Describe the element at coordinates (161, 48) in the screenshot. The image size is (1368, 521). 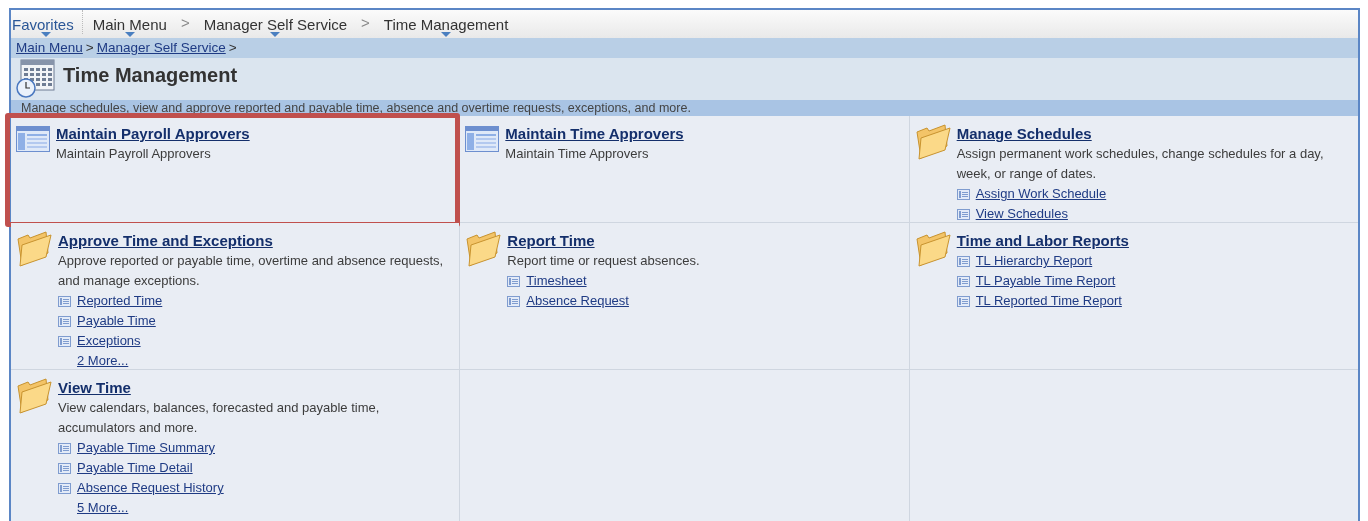
I see `breadcrumb-link: Manager Self Service` at that location.